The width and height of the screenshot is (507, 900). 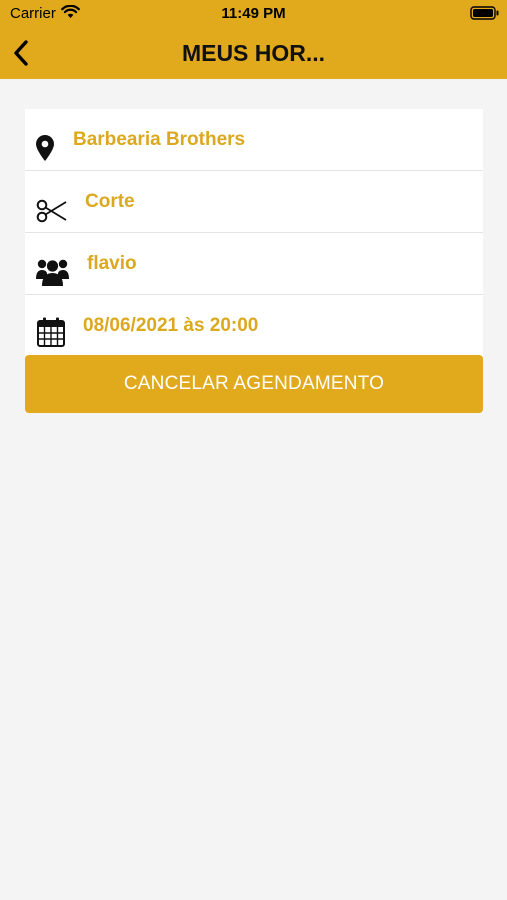 What do you see at coordinates (254, 264) in the screenshot?
I see `professional-row: flavio` at bounding box center [254, 264].